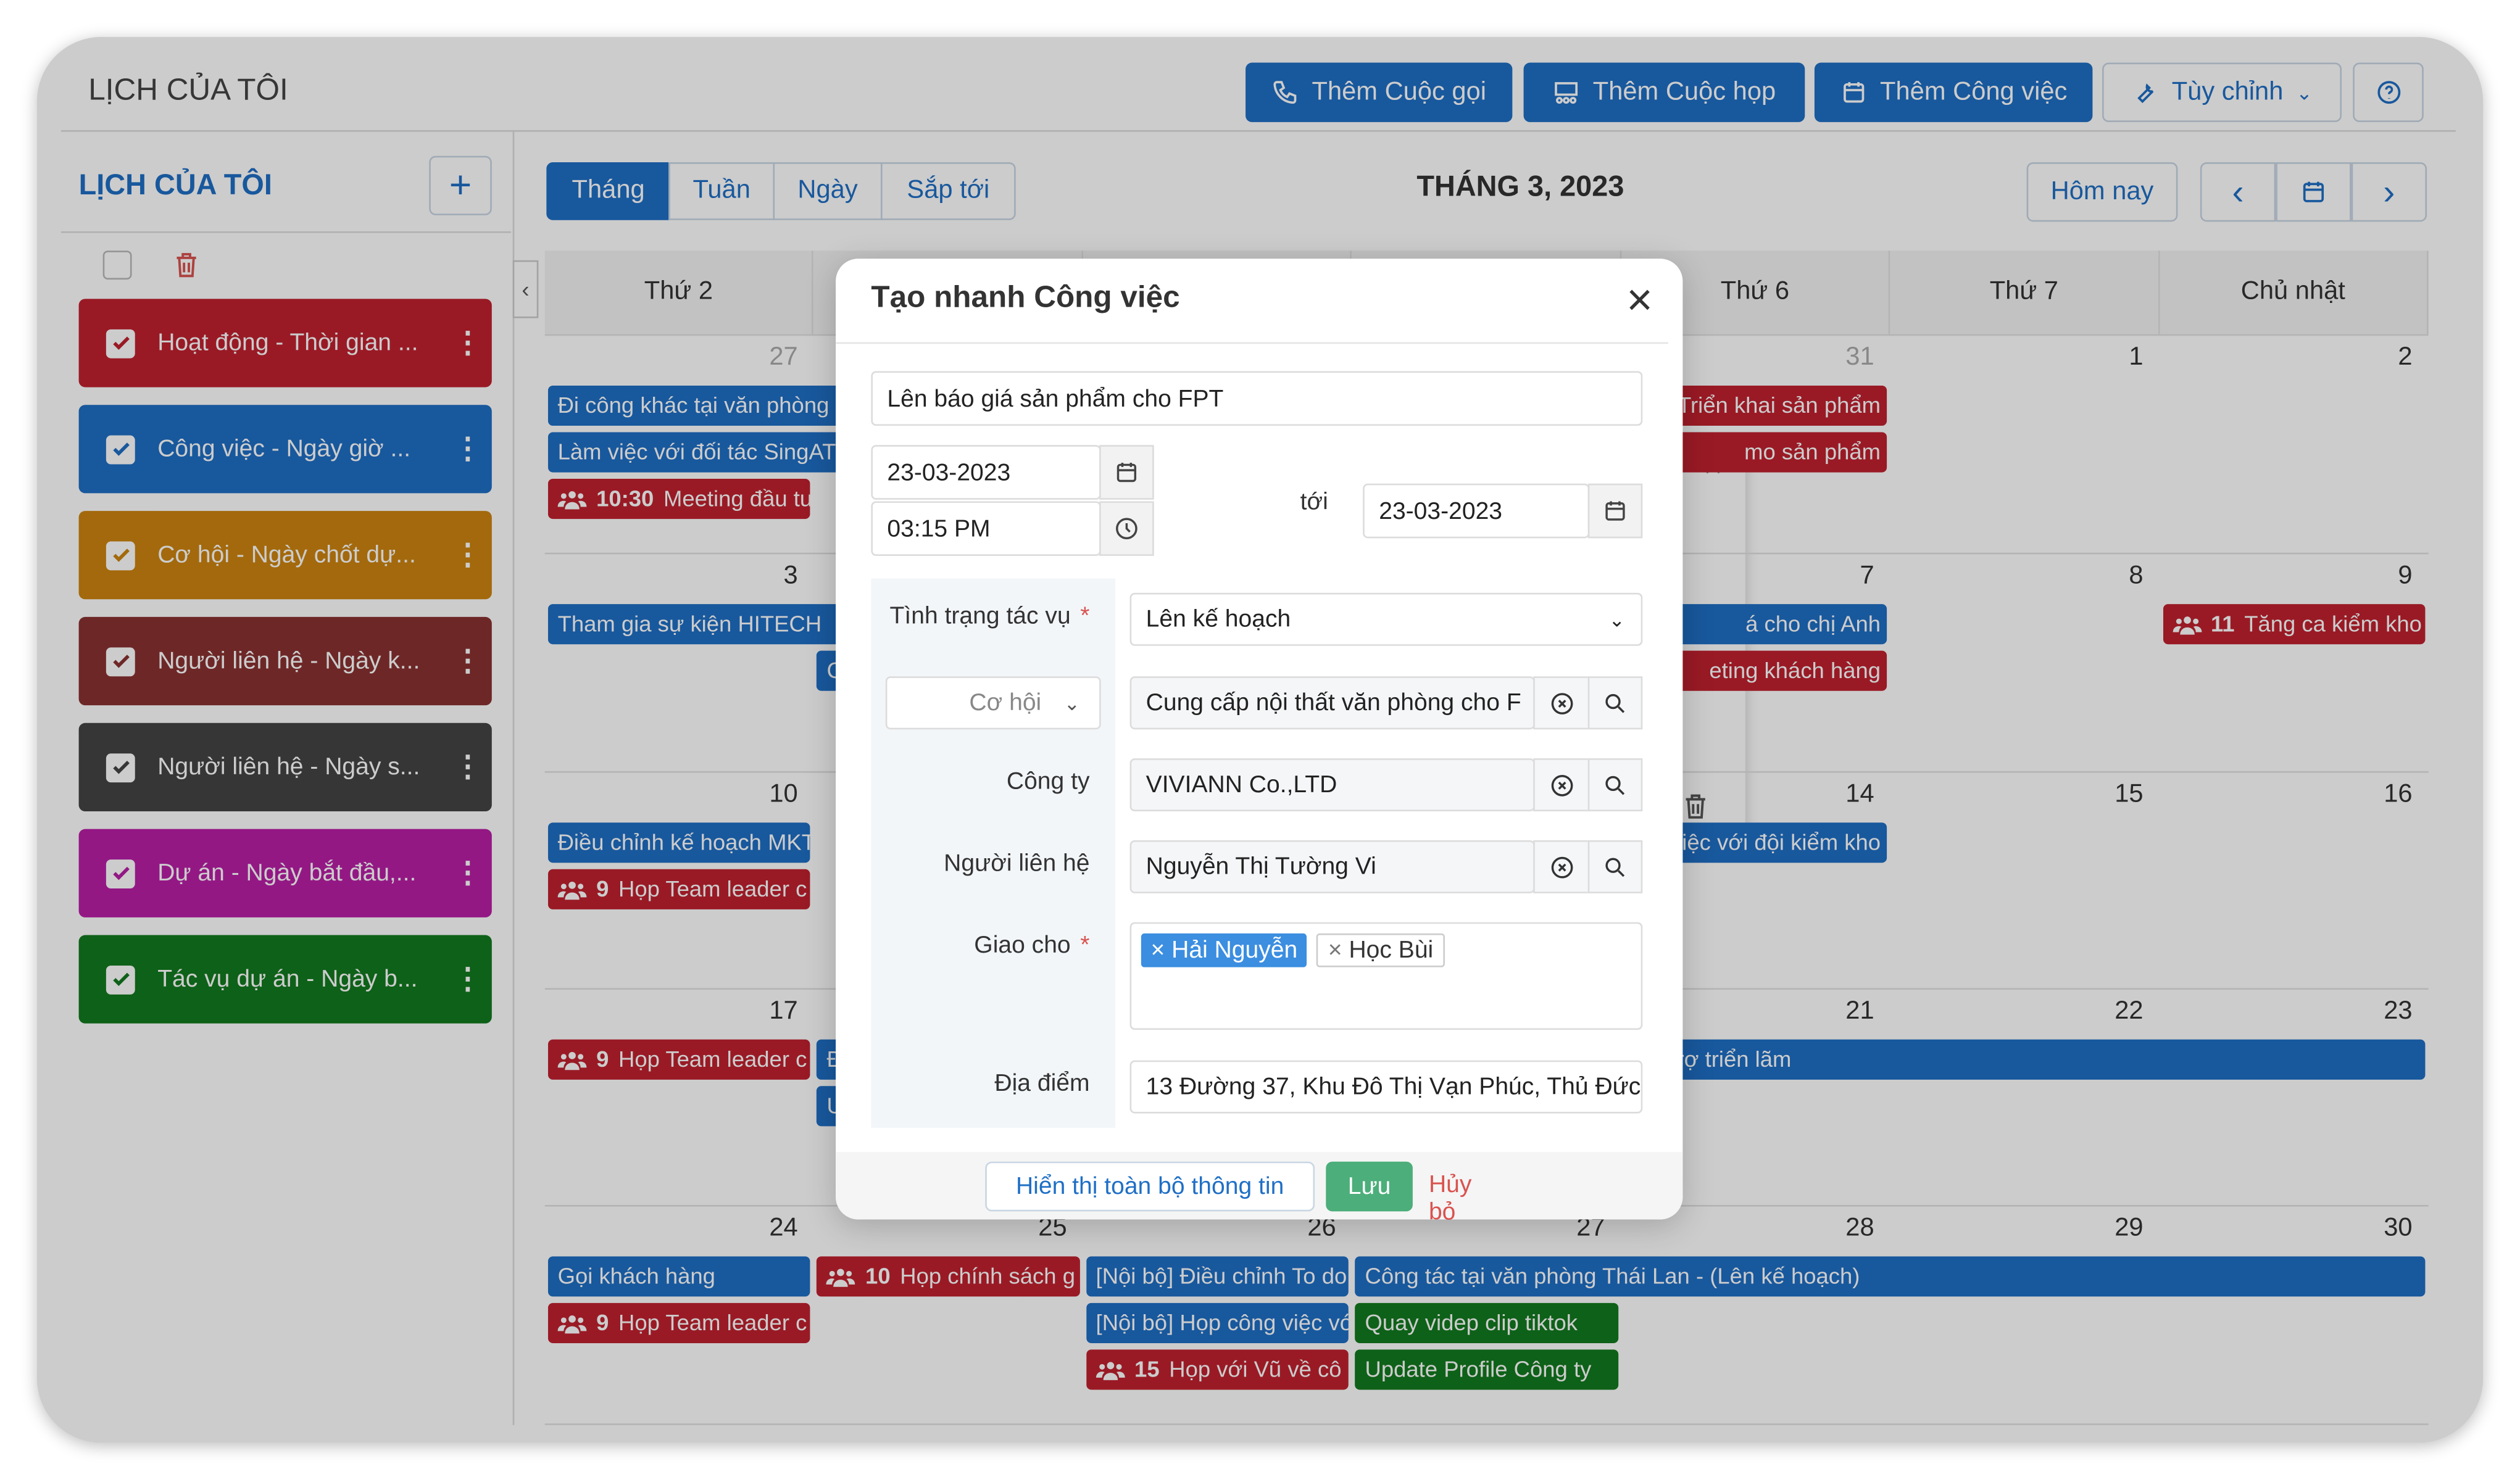 The width and height of the screenshot is (2520, 1482). Describe the element at coordinates (1025, 298) in the screenshot. I see `modal-title: Tạo nhanh Công việc` at that location.